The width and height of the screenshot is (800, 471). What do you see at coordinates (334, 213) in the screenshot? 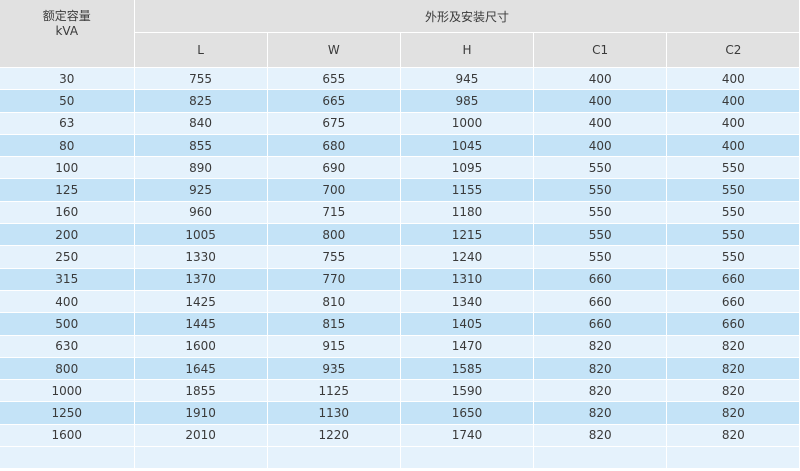
I see `table-cell: 715` at bounding box center [334, 213].